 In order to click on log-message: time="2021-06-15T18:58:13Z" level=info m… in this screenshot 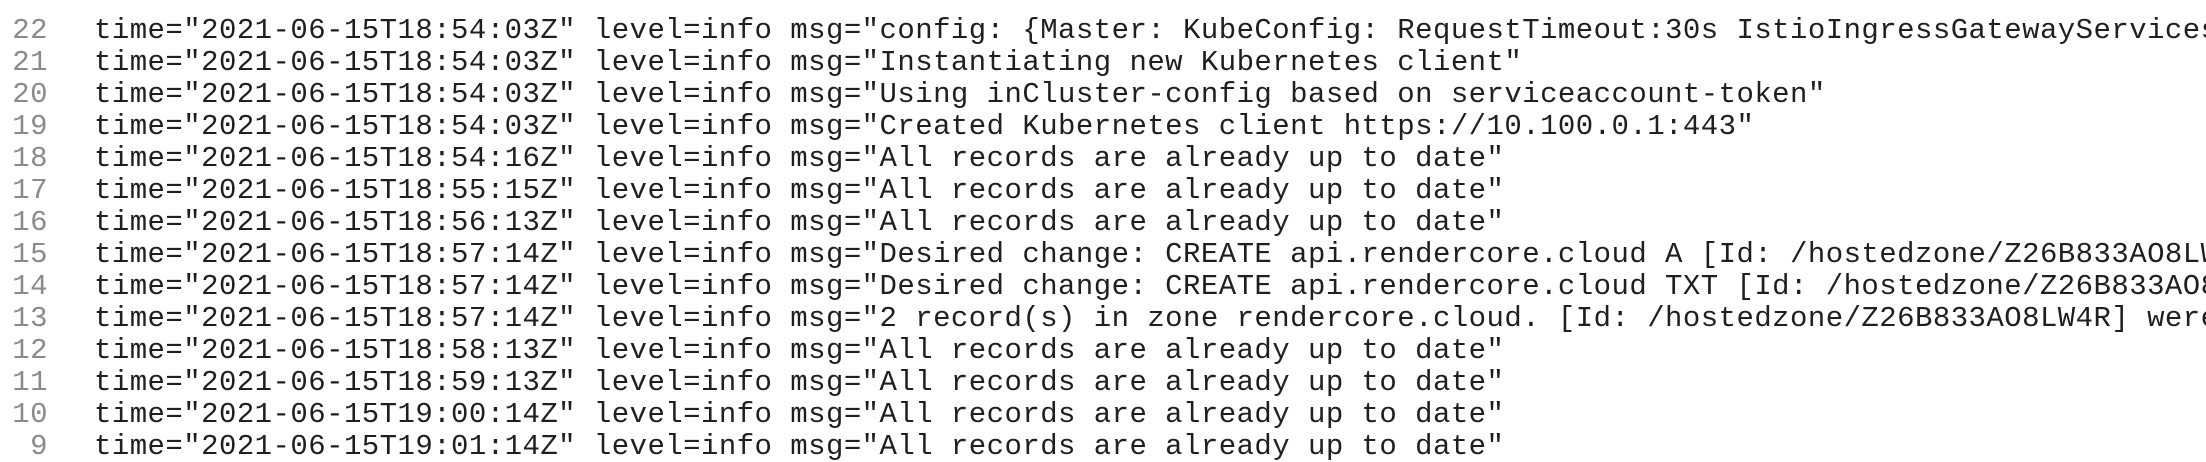, I will do `click(799, 350)`.